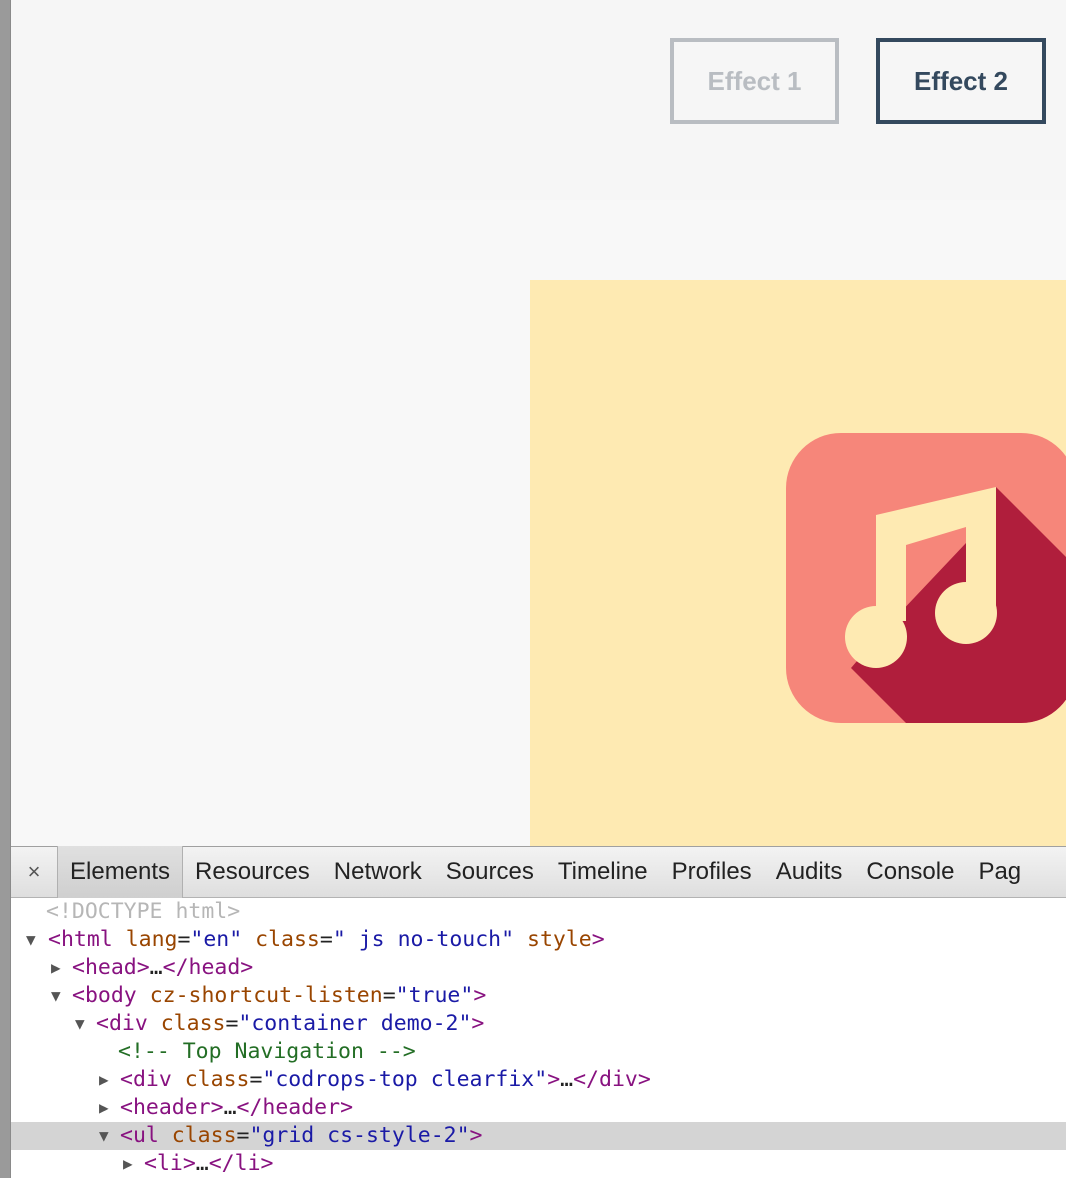 This screenshot has width=1066, height=1178. I want to click on dom-node-div-container: ▼ <div class="container demo-2">, so click(538, 1024).